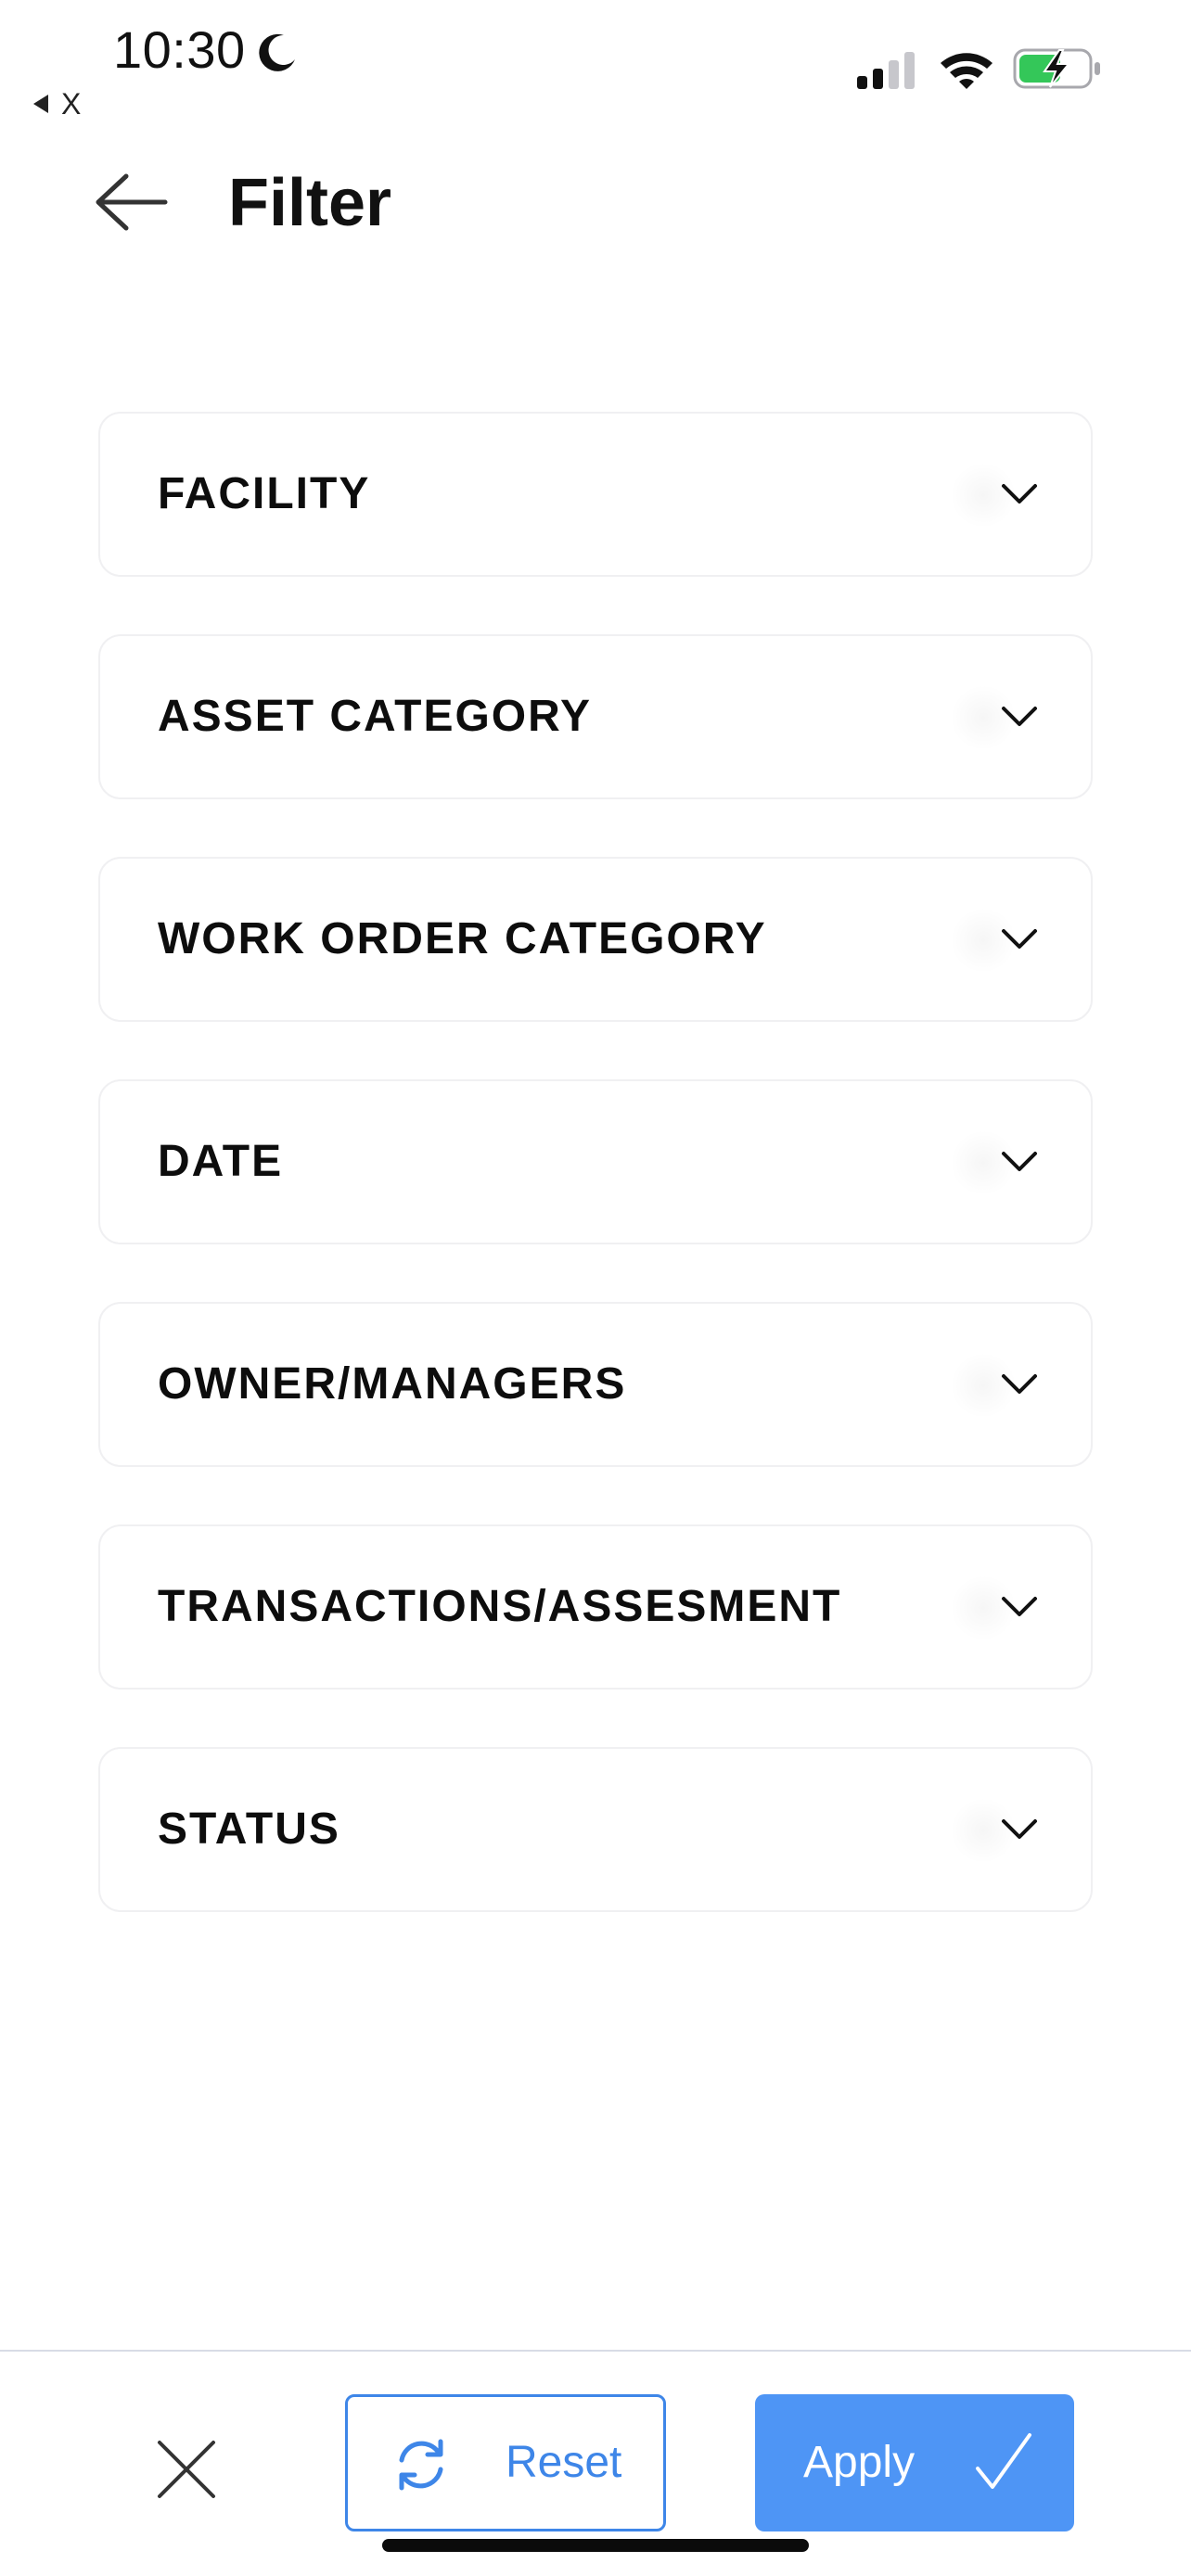 This screenshot has height=2576, width=1191. I want to click on filter-label: STATUS, so click(249, 1829).